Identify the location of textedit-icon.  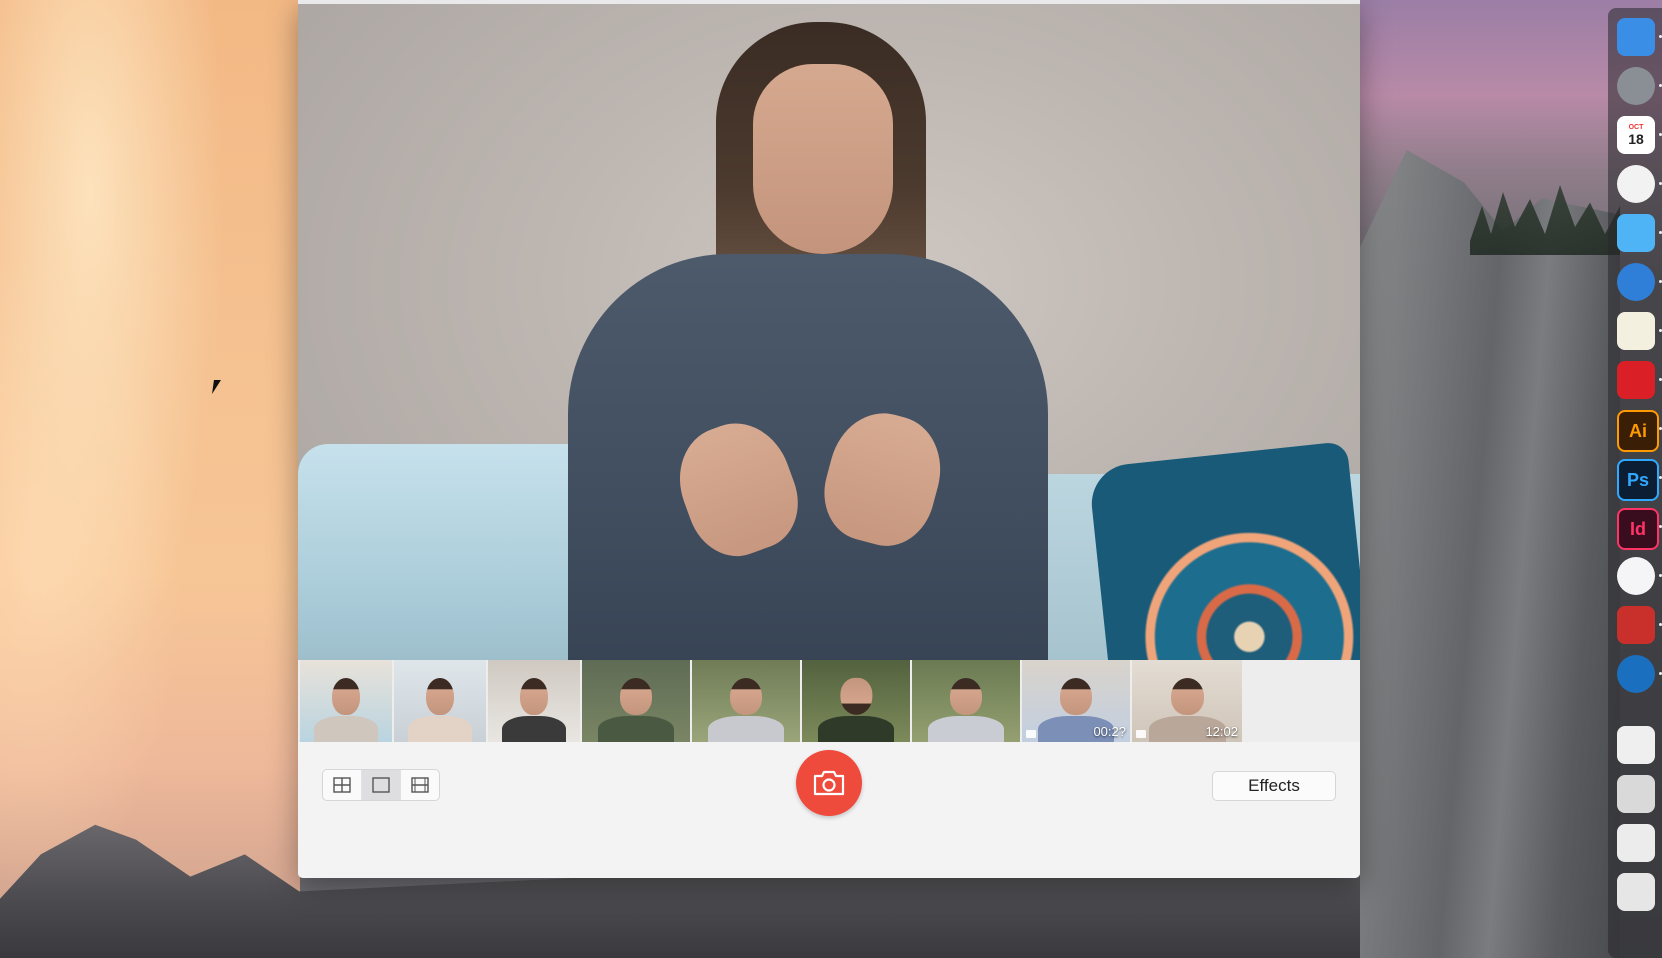
(1636, 331).